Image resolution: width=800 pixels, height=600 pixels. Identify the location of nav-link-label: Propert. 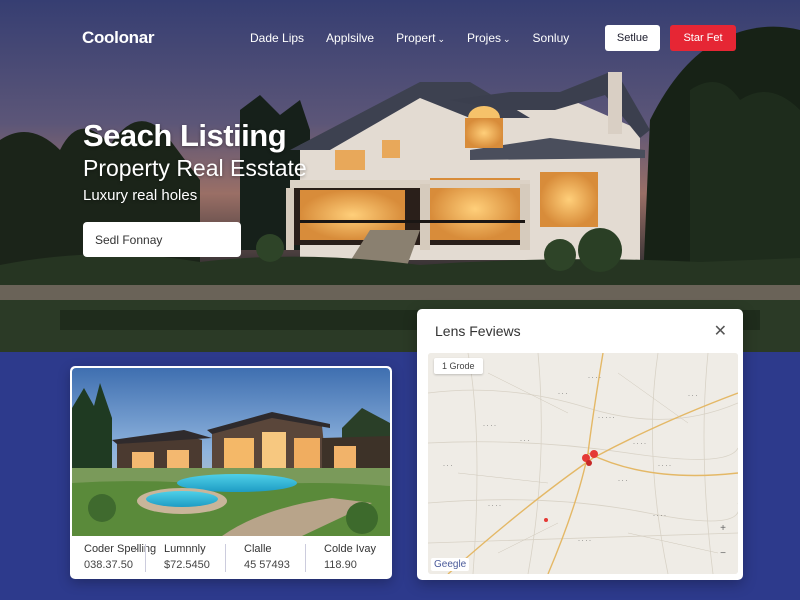
(416, 38).